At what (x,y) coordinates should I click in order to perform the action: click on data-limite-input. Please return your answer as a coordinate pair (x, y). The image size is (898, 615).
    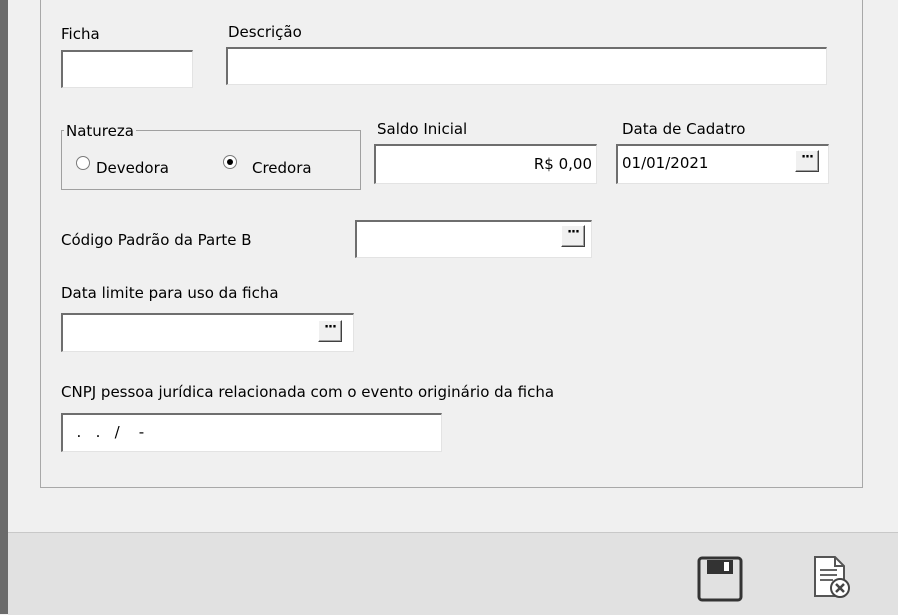
    Looking at the image, I should click on (207, 332).